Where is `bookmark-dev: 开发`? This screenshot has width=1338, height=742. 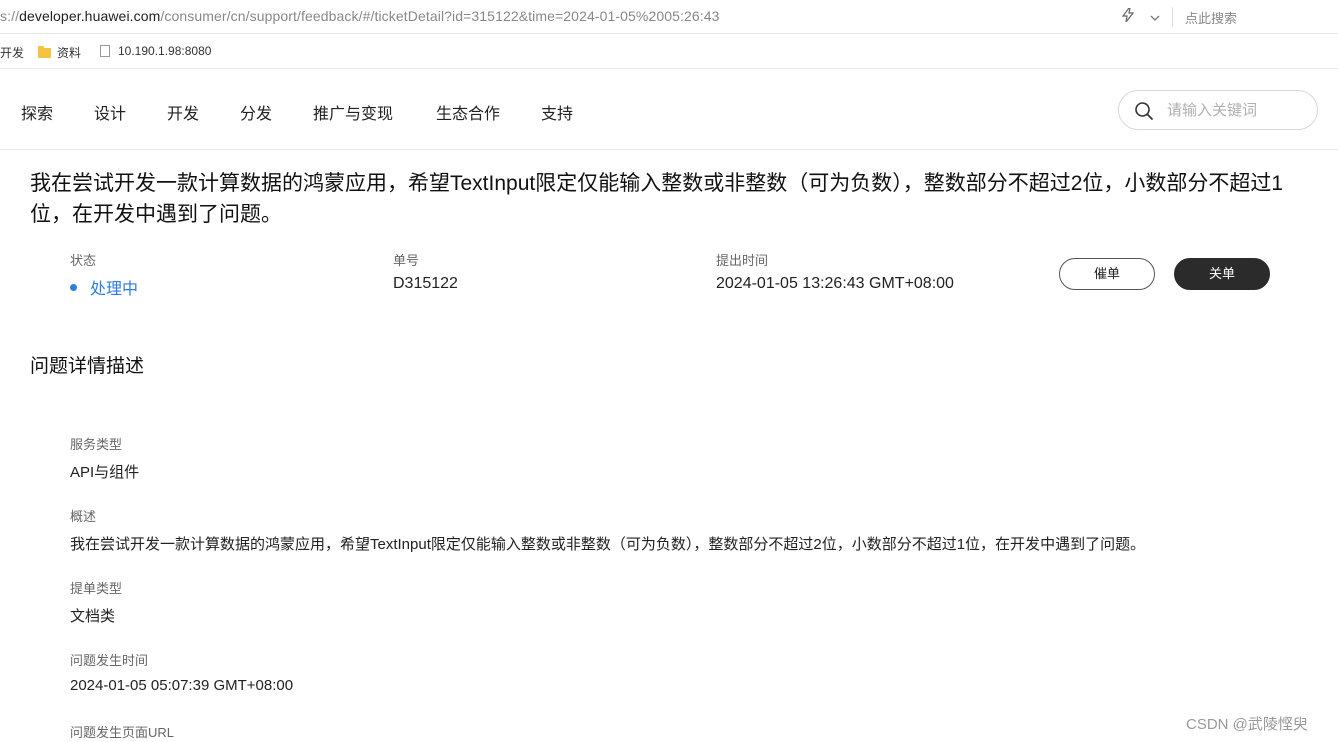 bookmark-dev: 开发 is located at coordinates (12, 52).